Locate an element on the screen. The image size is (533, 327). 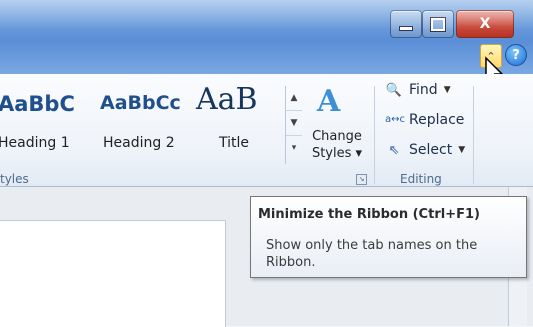
change-styles-label-2: Styles ▾ is located at coordinates (337, 153).